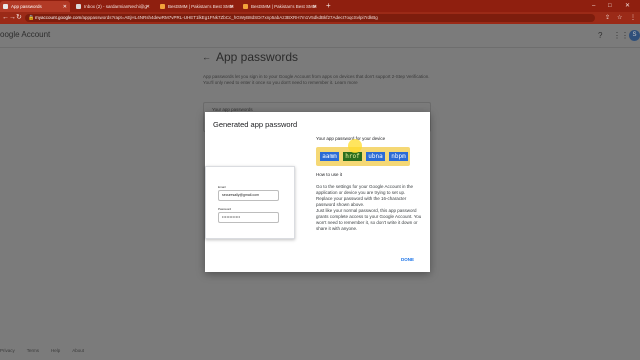  I want to click on reload-icon: ↻, so click(19, 18).